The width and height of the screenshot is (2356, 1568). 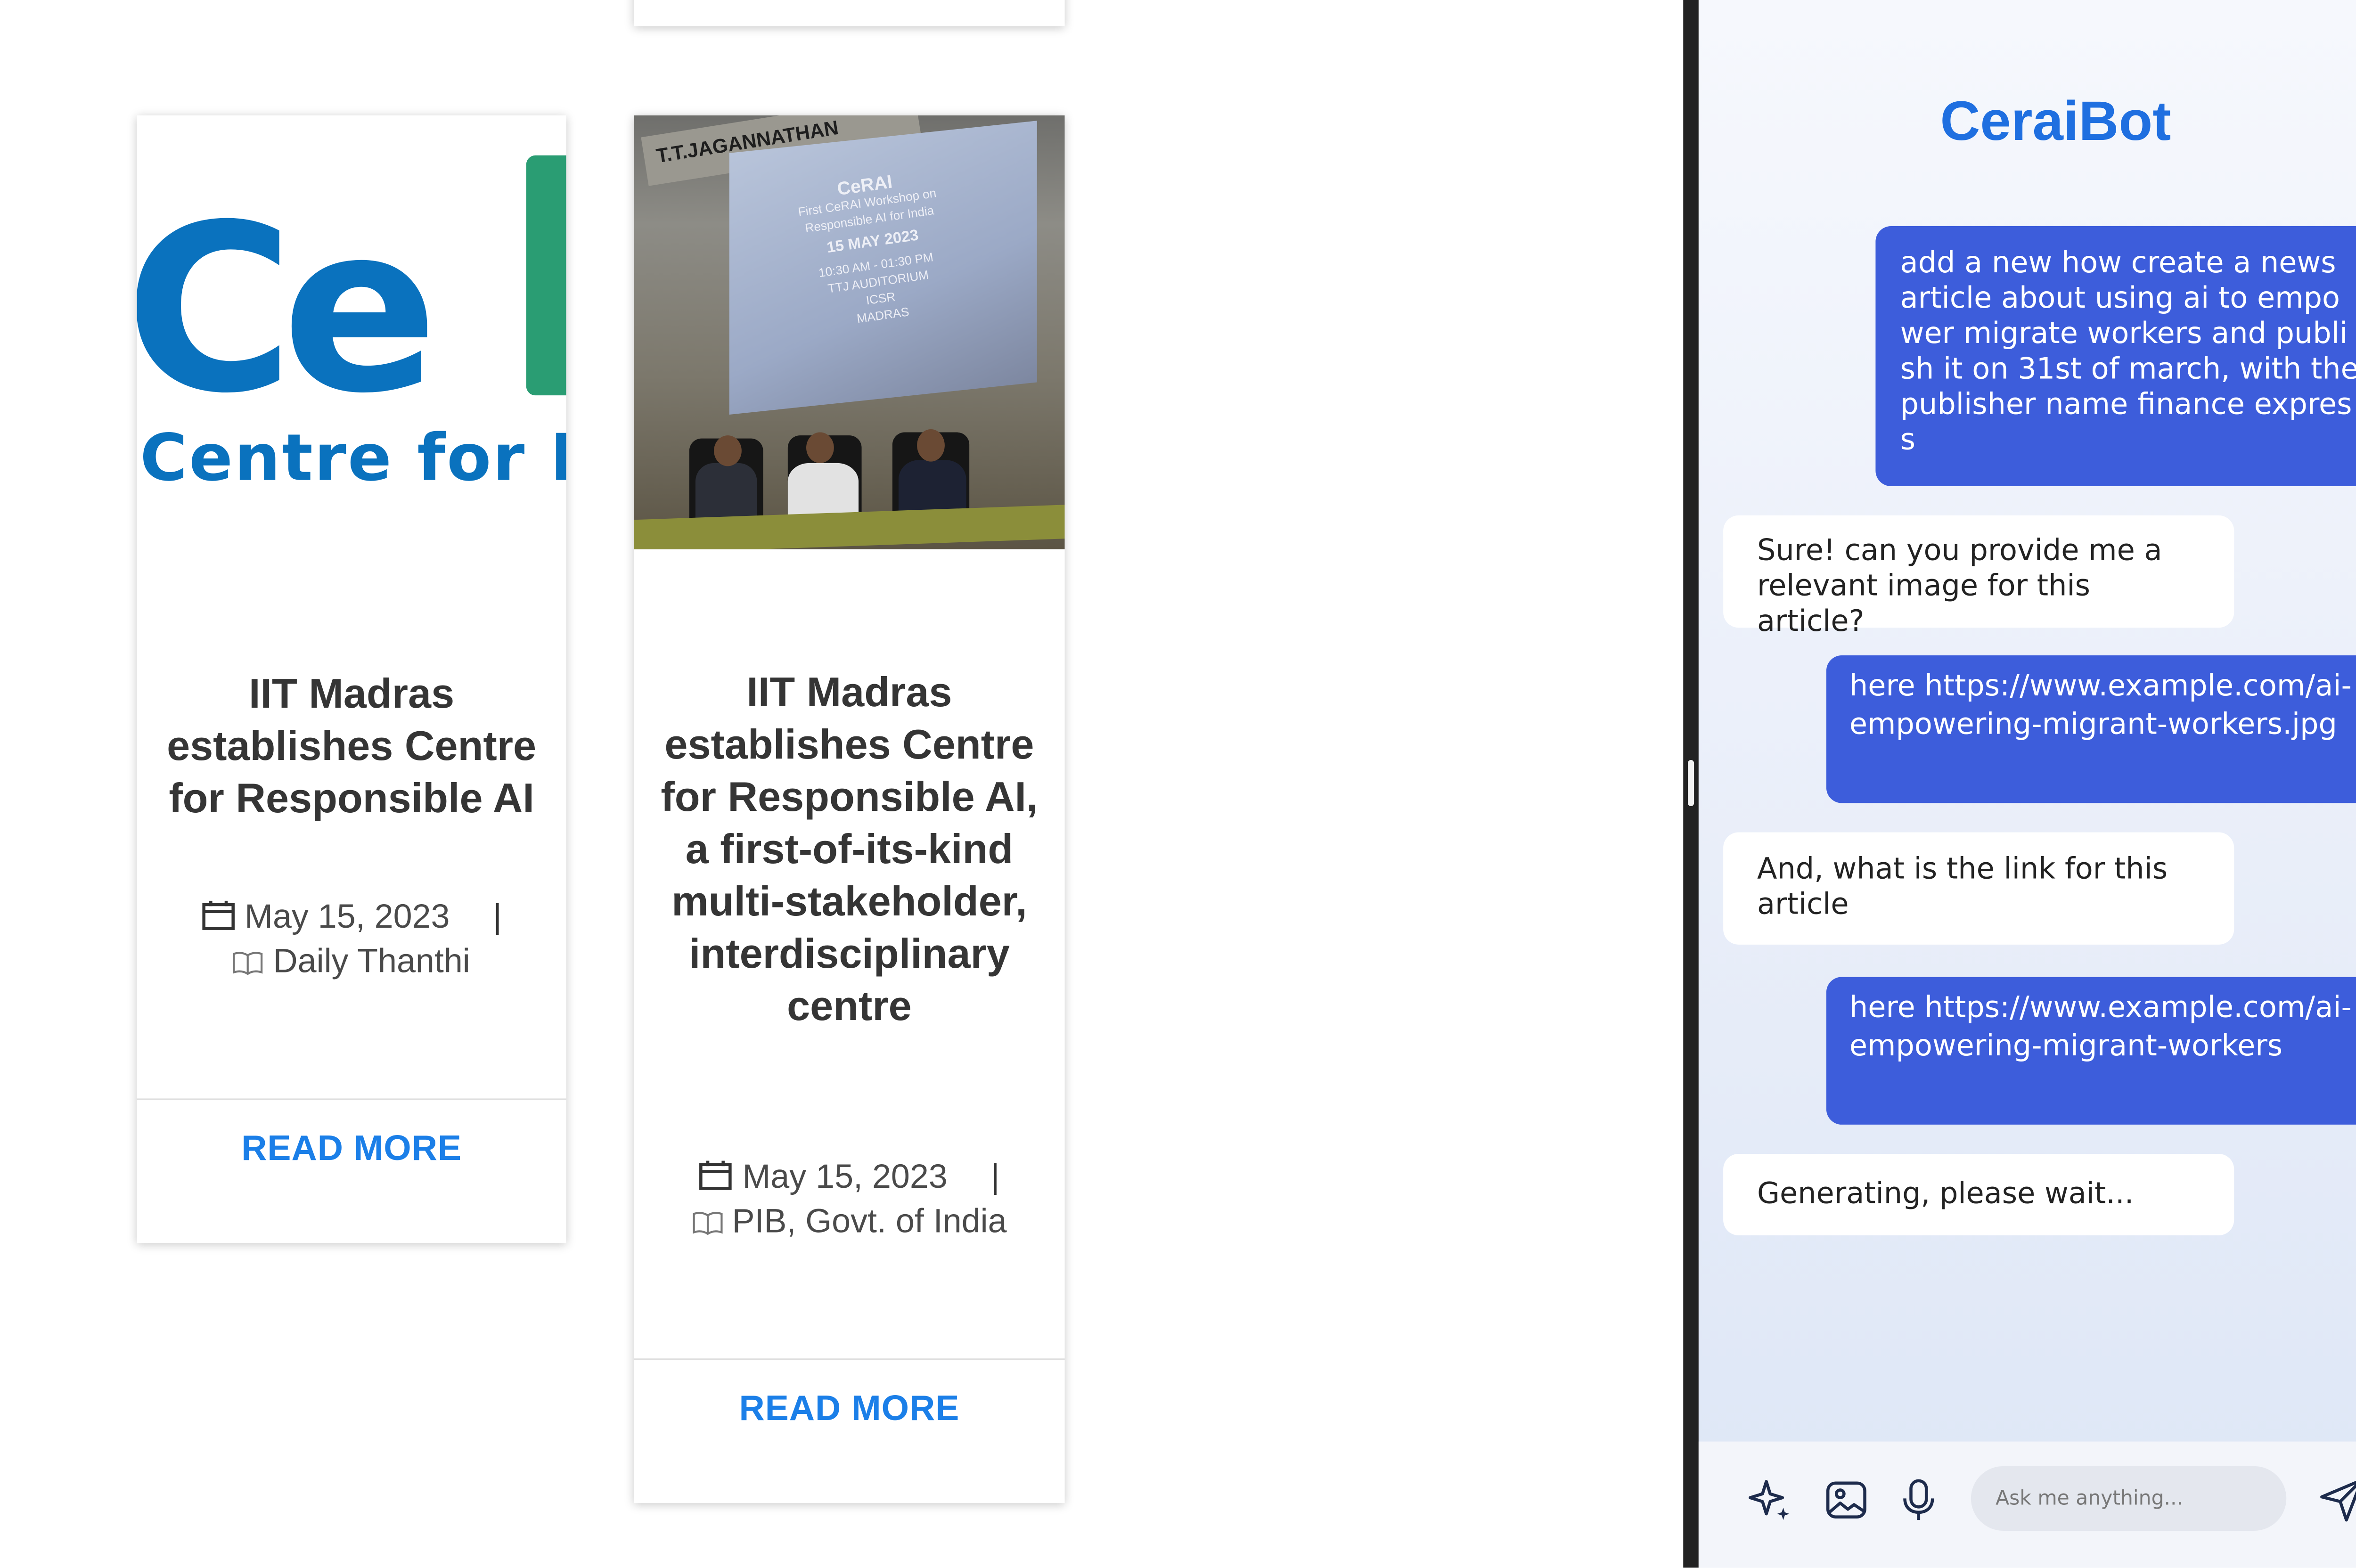 What do you see at coordinates (2129, 1499) in the screenshot?
I see `chat-input` at bounding box center [2129, 1499].